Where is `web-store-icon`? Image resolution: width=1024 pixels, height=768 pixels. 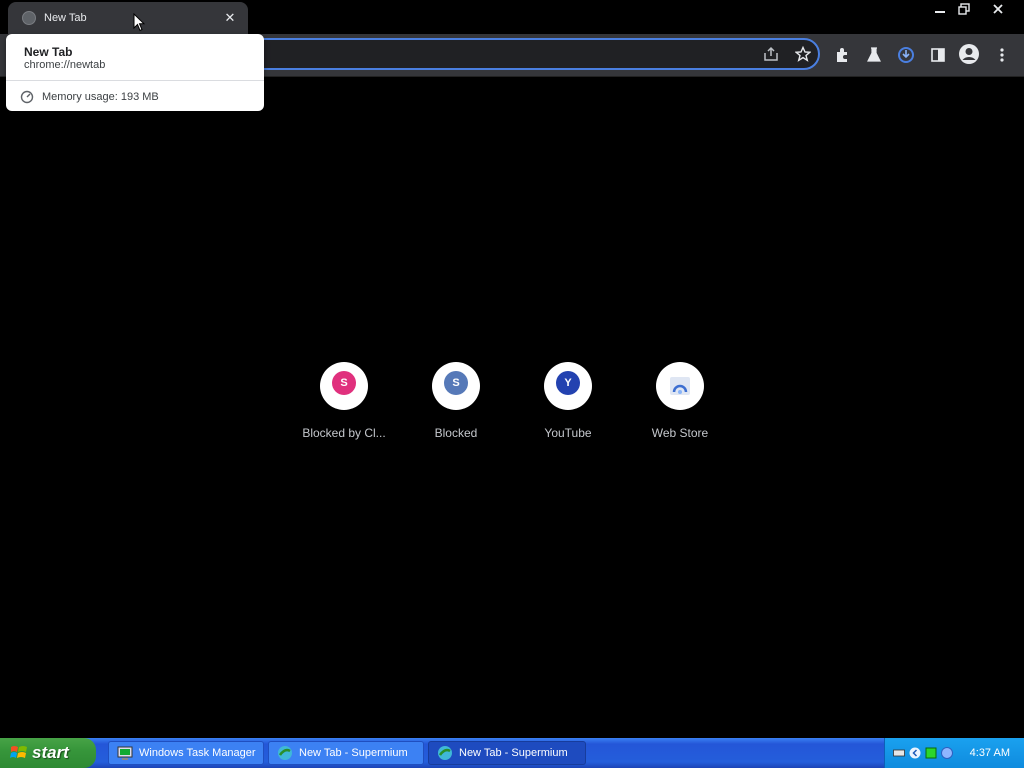
web-store-icon is located at coordinates (680, 386).